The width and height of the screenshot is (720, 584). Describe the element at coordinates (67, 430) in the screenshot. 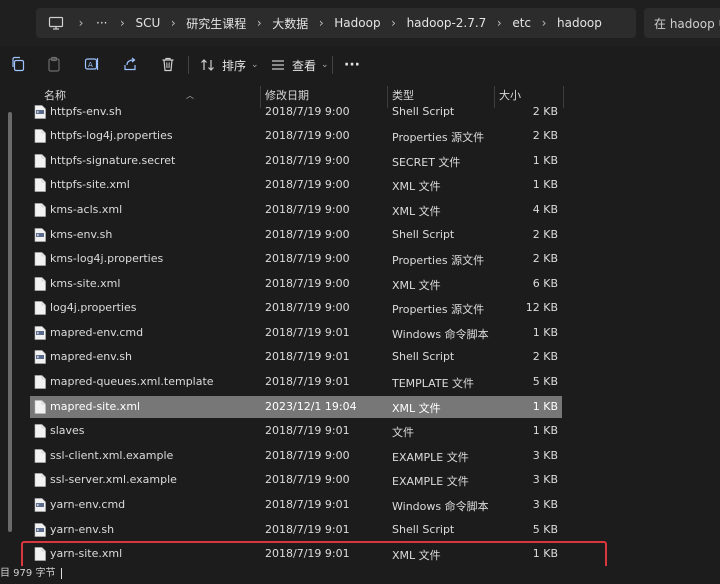

I see `file-name: slaves` at that location.